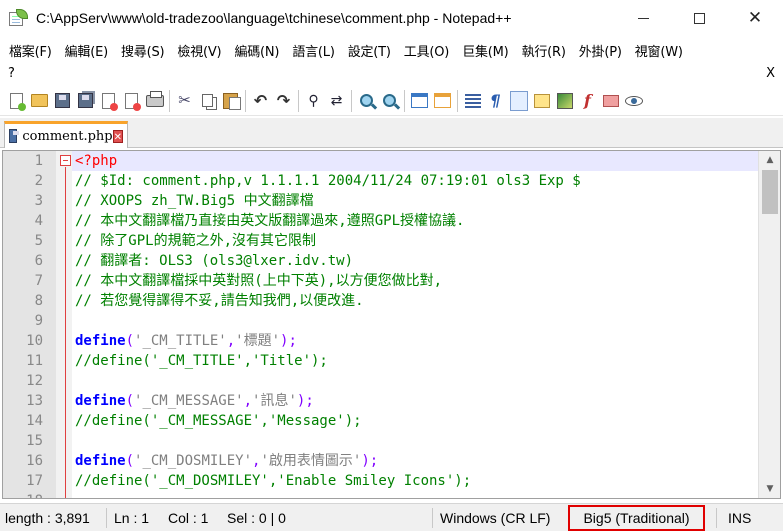  Describe the element at coordinates (39, 101) in the screenshot. I see `open-file-button` at that location.